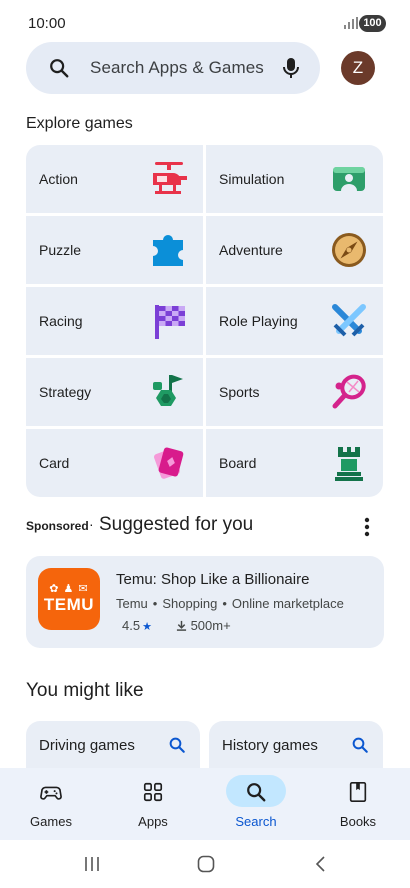 The width and height of the screenshot is (410, 888). I want to click on category-card: Card, so click(114, 463).